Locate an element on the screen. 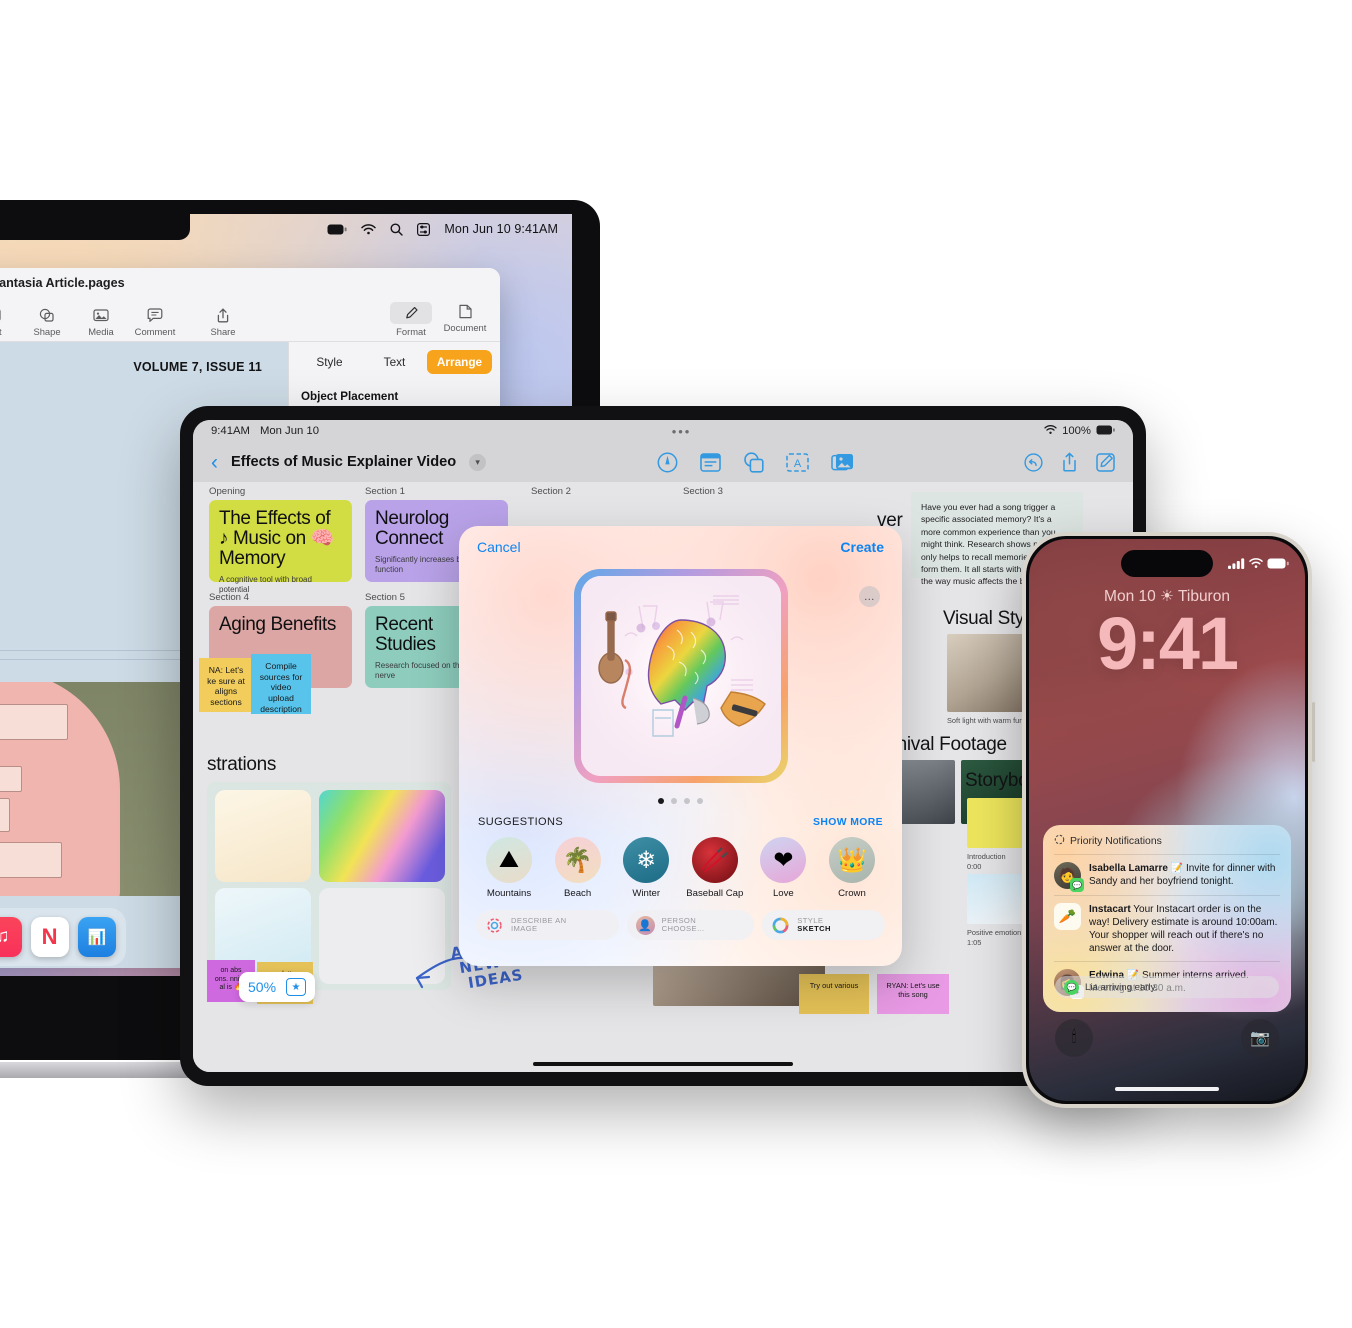  sticky-note-ryan: RYAN: Let's use this song is located at coordinates (913, 994).